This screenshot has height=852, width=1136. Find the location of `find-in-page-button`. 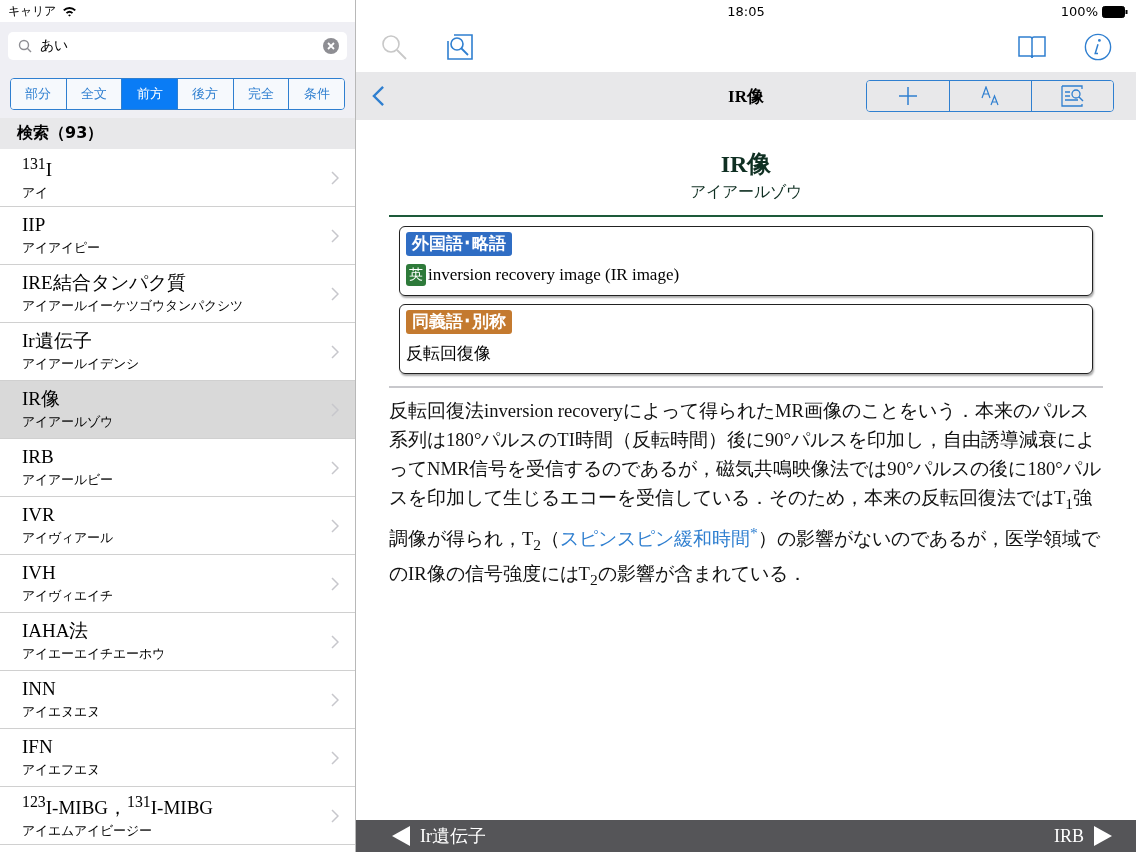

find-in-page-button is located at coordinates (1072, 96).